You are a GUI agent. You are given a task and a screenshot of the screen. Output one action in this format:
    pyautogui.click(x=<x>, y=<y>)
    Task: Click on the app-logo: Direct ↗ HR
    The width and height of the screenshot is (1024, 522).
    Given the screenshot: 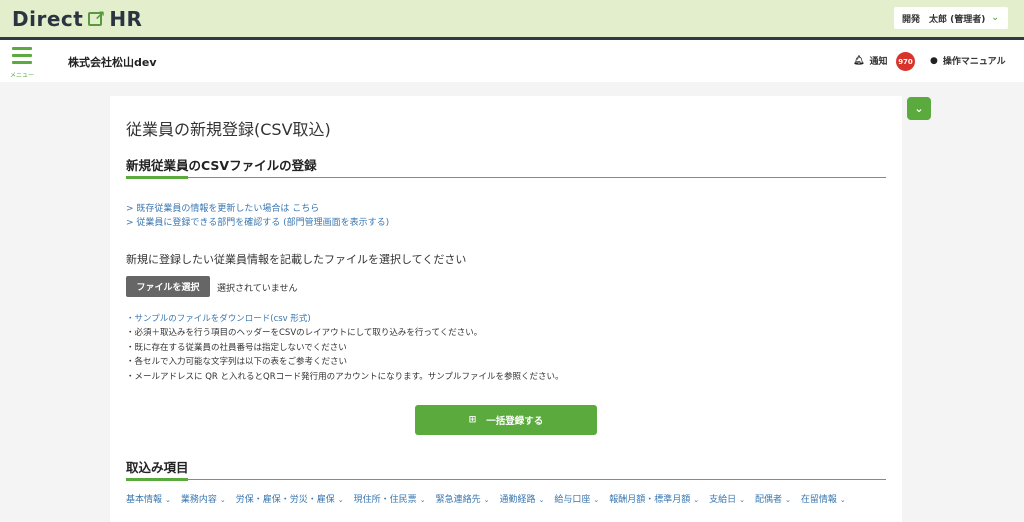 What is the action you would take?
    pyautogui.click(x=77, y=19)
    